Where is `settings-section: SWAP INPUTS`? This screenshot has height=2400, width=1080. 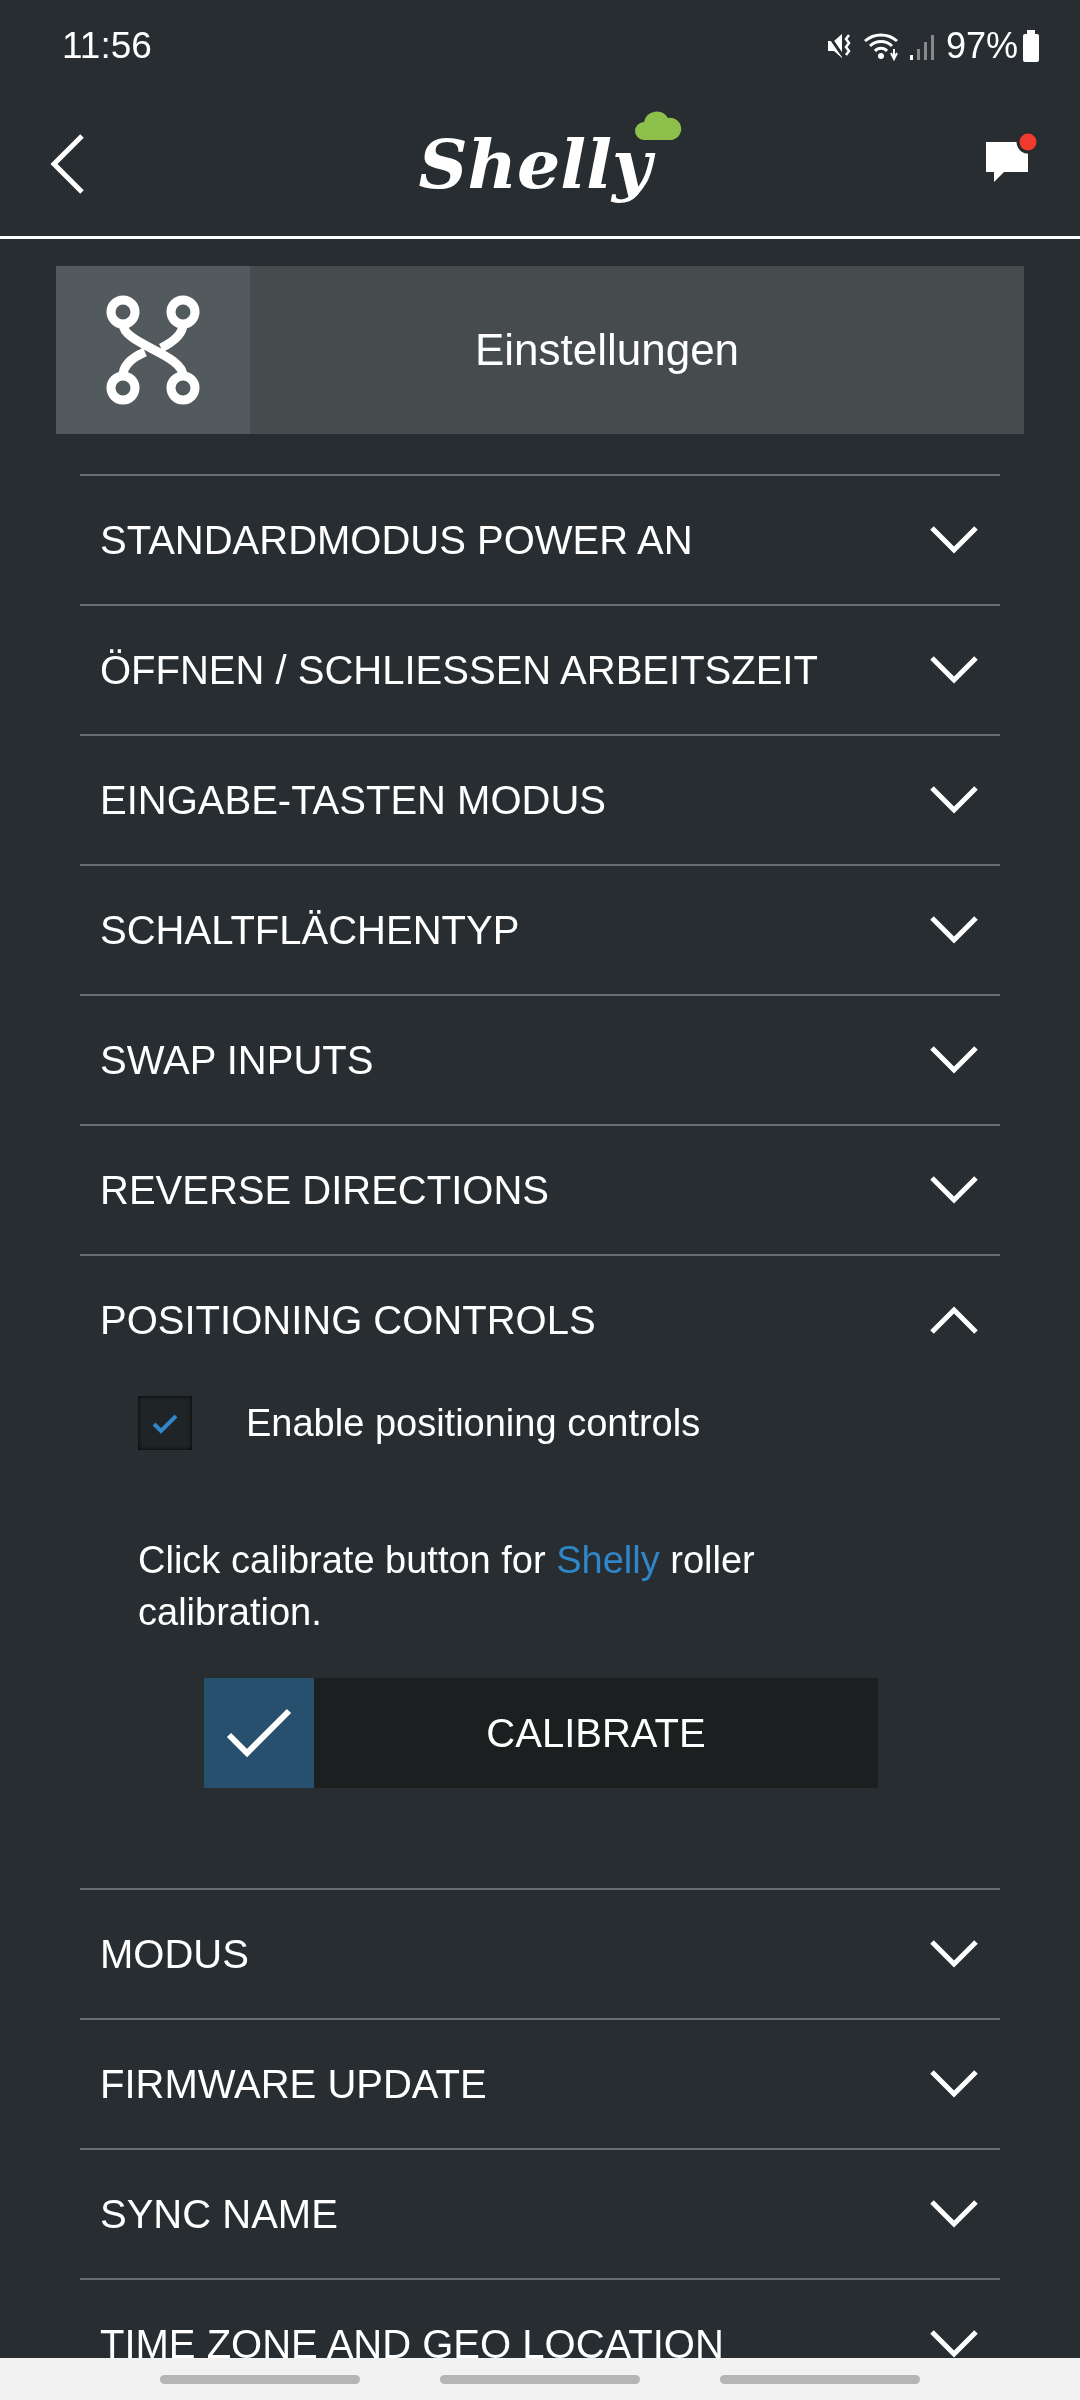 settings-section: SWAP INPUTS is located at coordinates (540, 1059).